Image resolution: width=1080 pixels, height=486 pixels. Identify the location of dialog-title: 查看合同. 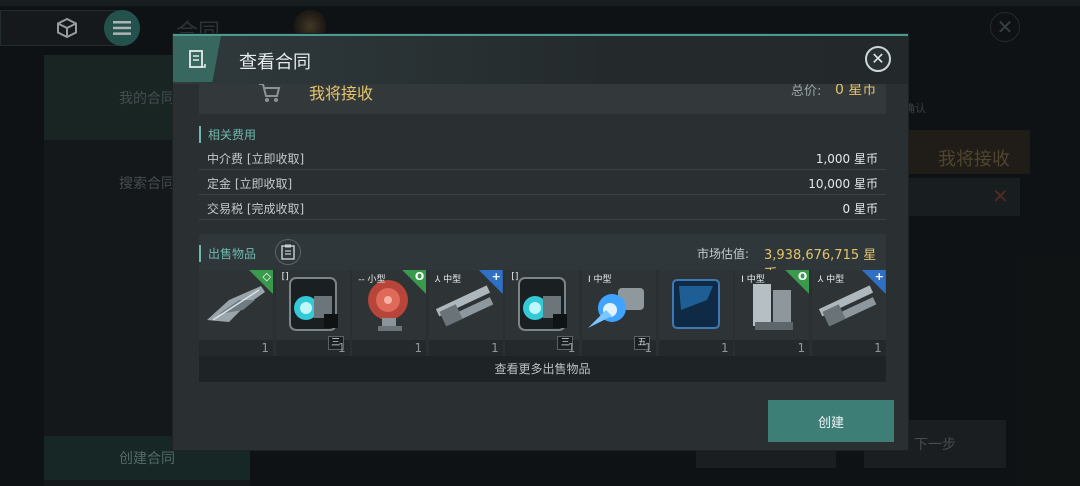
(275, 62).